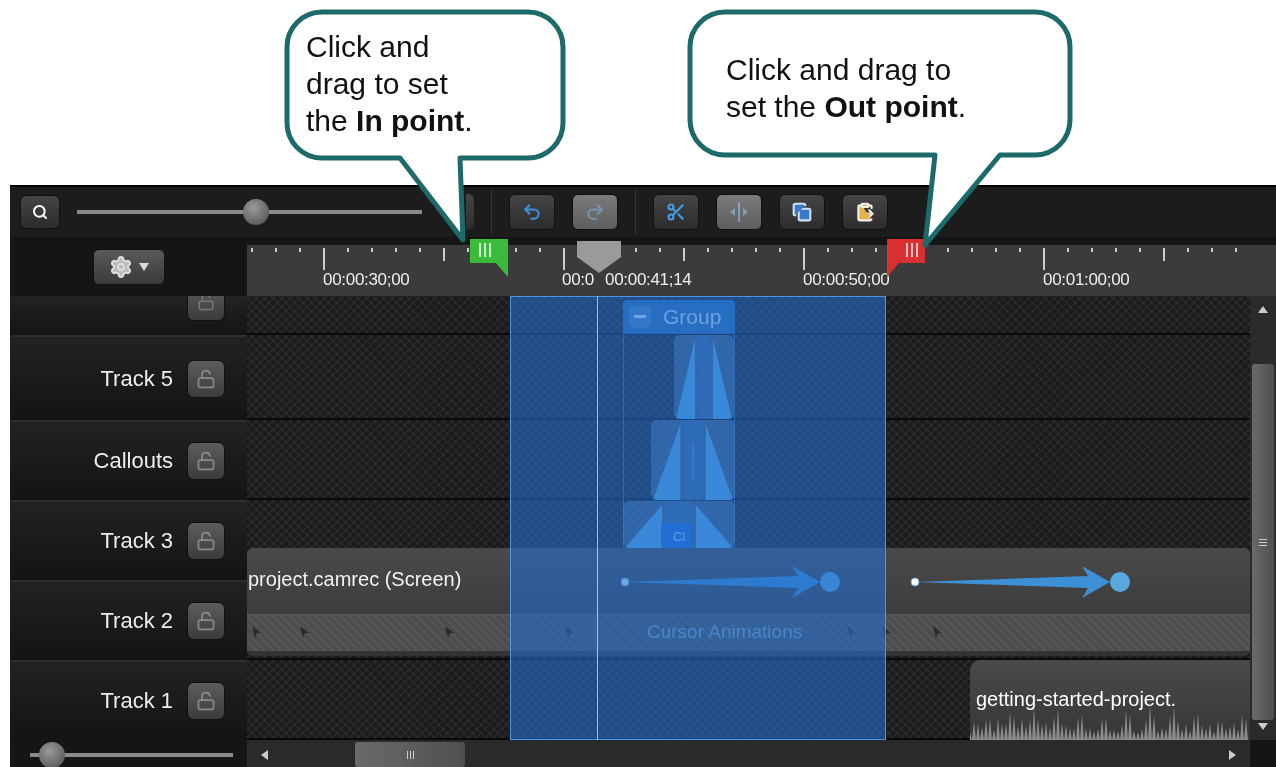  I want to click on search-icon, so click(40, 212).